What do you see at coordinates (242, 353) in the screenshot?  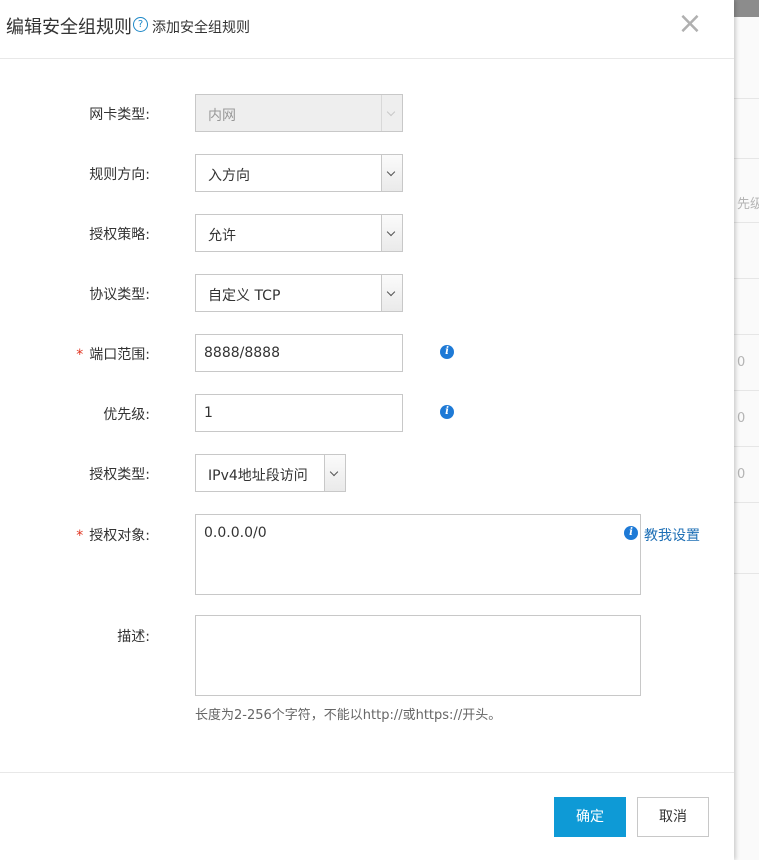 I see `port-range-value: 8888/8888` at bounding box center [242, 353].